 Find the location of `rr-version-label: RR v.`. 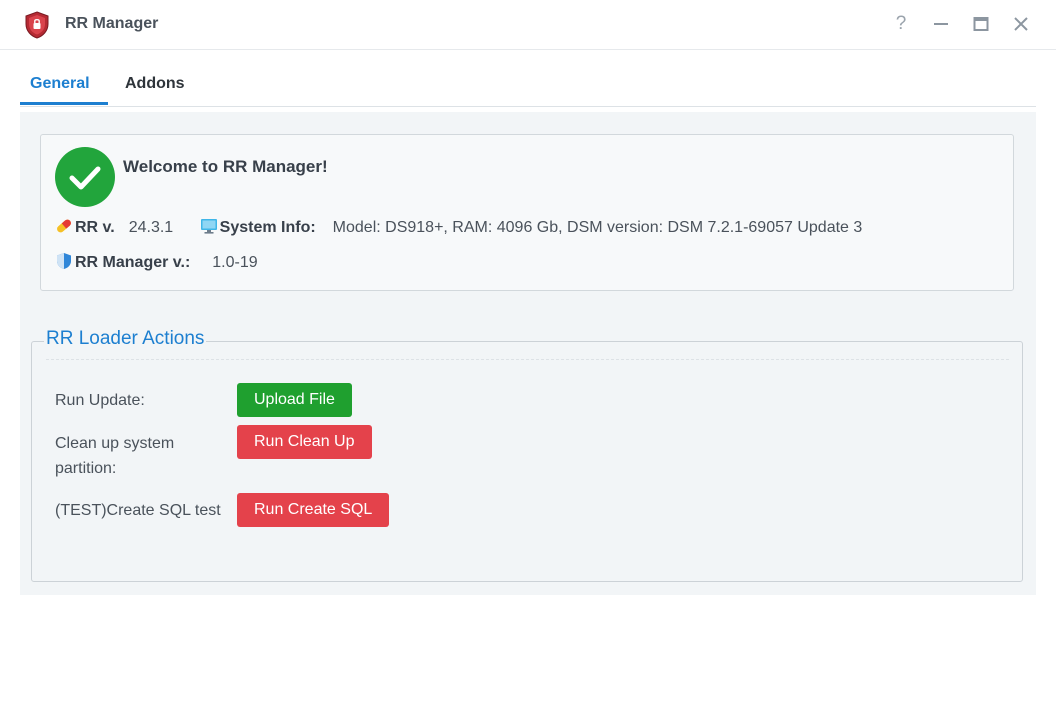

rr-version-label: RR v. is located at coordinates (95, 227).